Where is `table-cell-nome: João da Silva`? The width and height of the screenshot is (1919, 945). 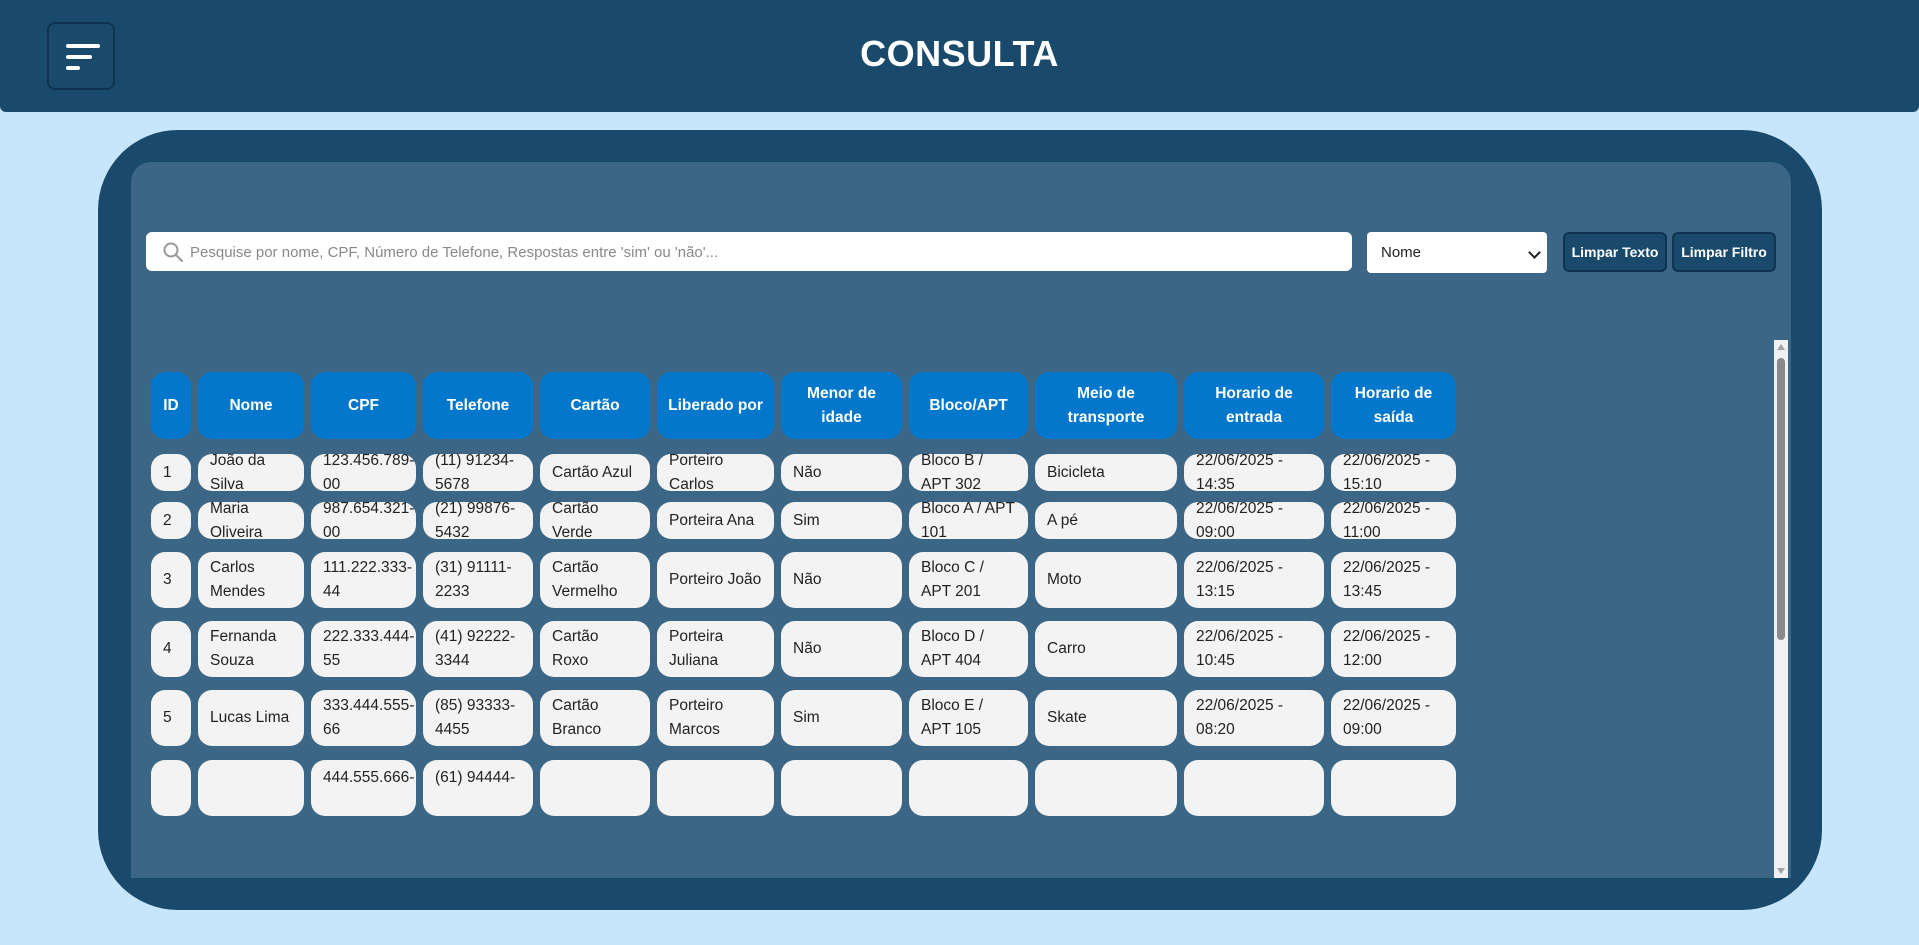
table-cell-nome: João da Silva is located at coordinates (251, 472).